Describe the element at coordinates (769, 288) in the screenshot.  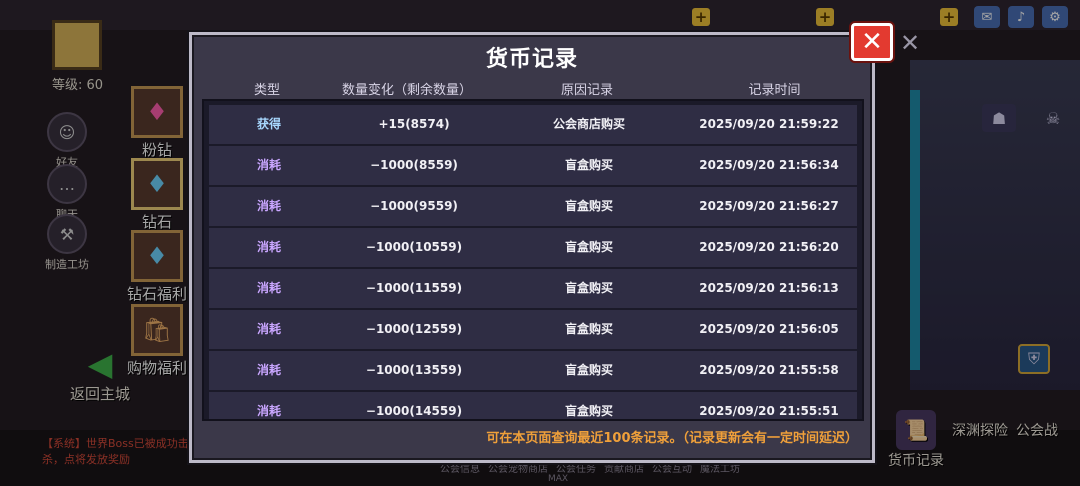
I see `row-time: 2025/09/20 21:56:13` at that location.